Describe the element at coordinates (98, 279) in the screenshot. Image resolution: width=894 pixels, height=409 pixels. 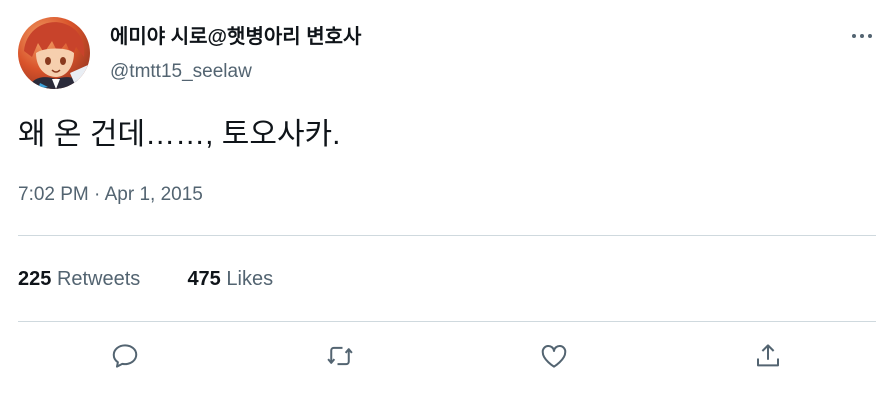
I see `retweets-label: Retweets` at that location.